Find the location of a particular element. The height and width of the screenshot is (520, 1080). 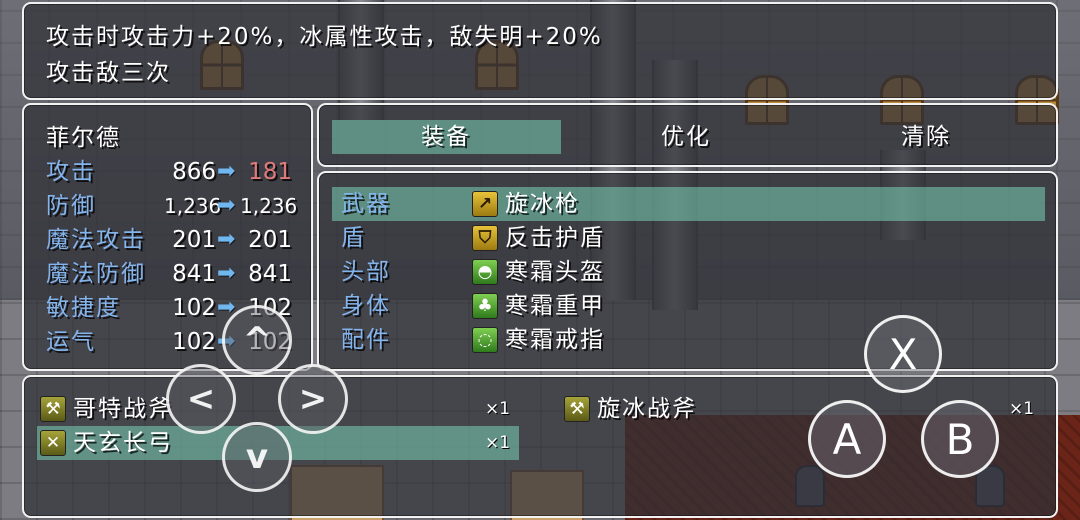

actor-name: 菲尔德 is located at coordinates (83, 138).